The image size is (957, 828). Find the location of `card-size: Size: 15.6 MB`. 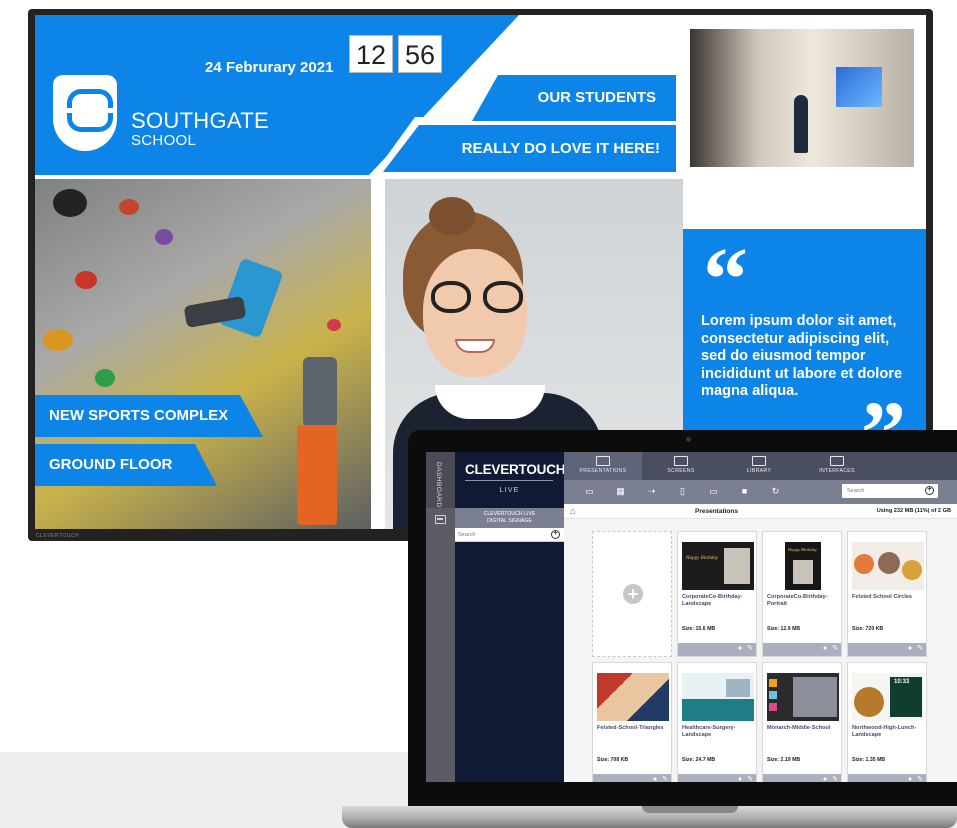

card-size: Size: 15.6 MB is located at coordinates (699, 629).